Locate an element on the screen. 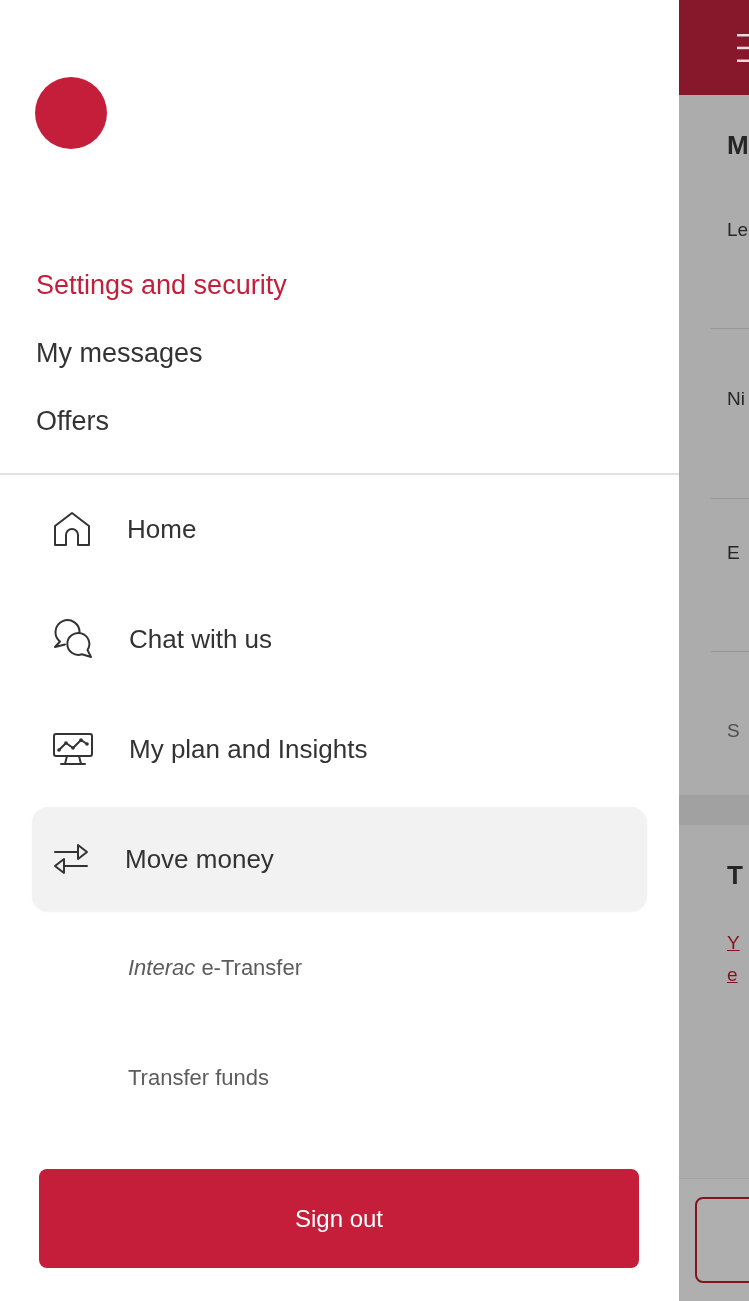  profile-link: My messages is located at coordinates (119, 353).